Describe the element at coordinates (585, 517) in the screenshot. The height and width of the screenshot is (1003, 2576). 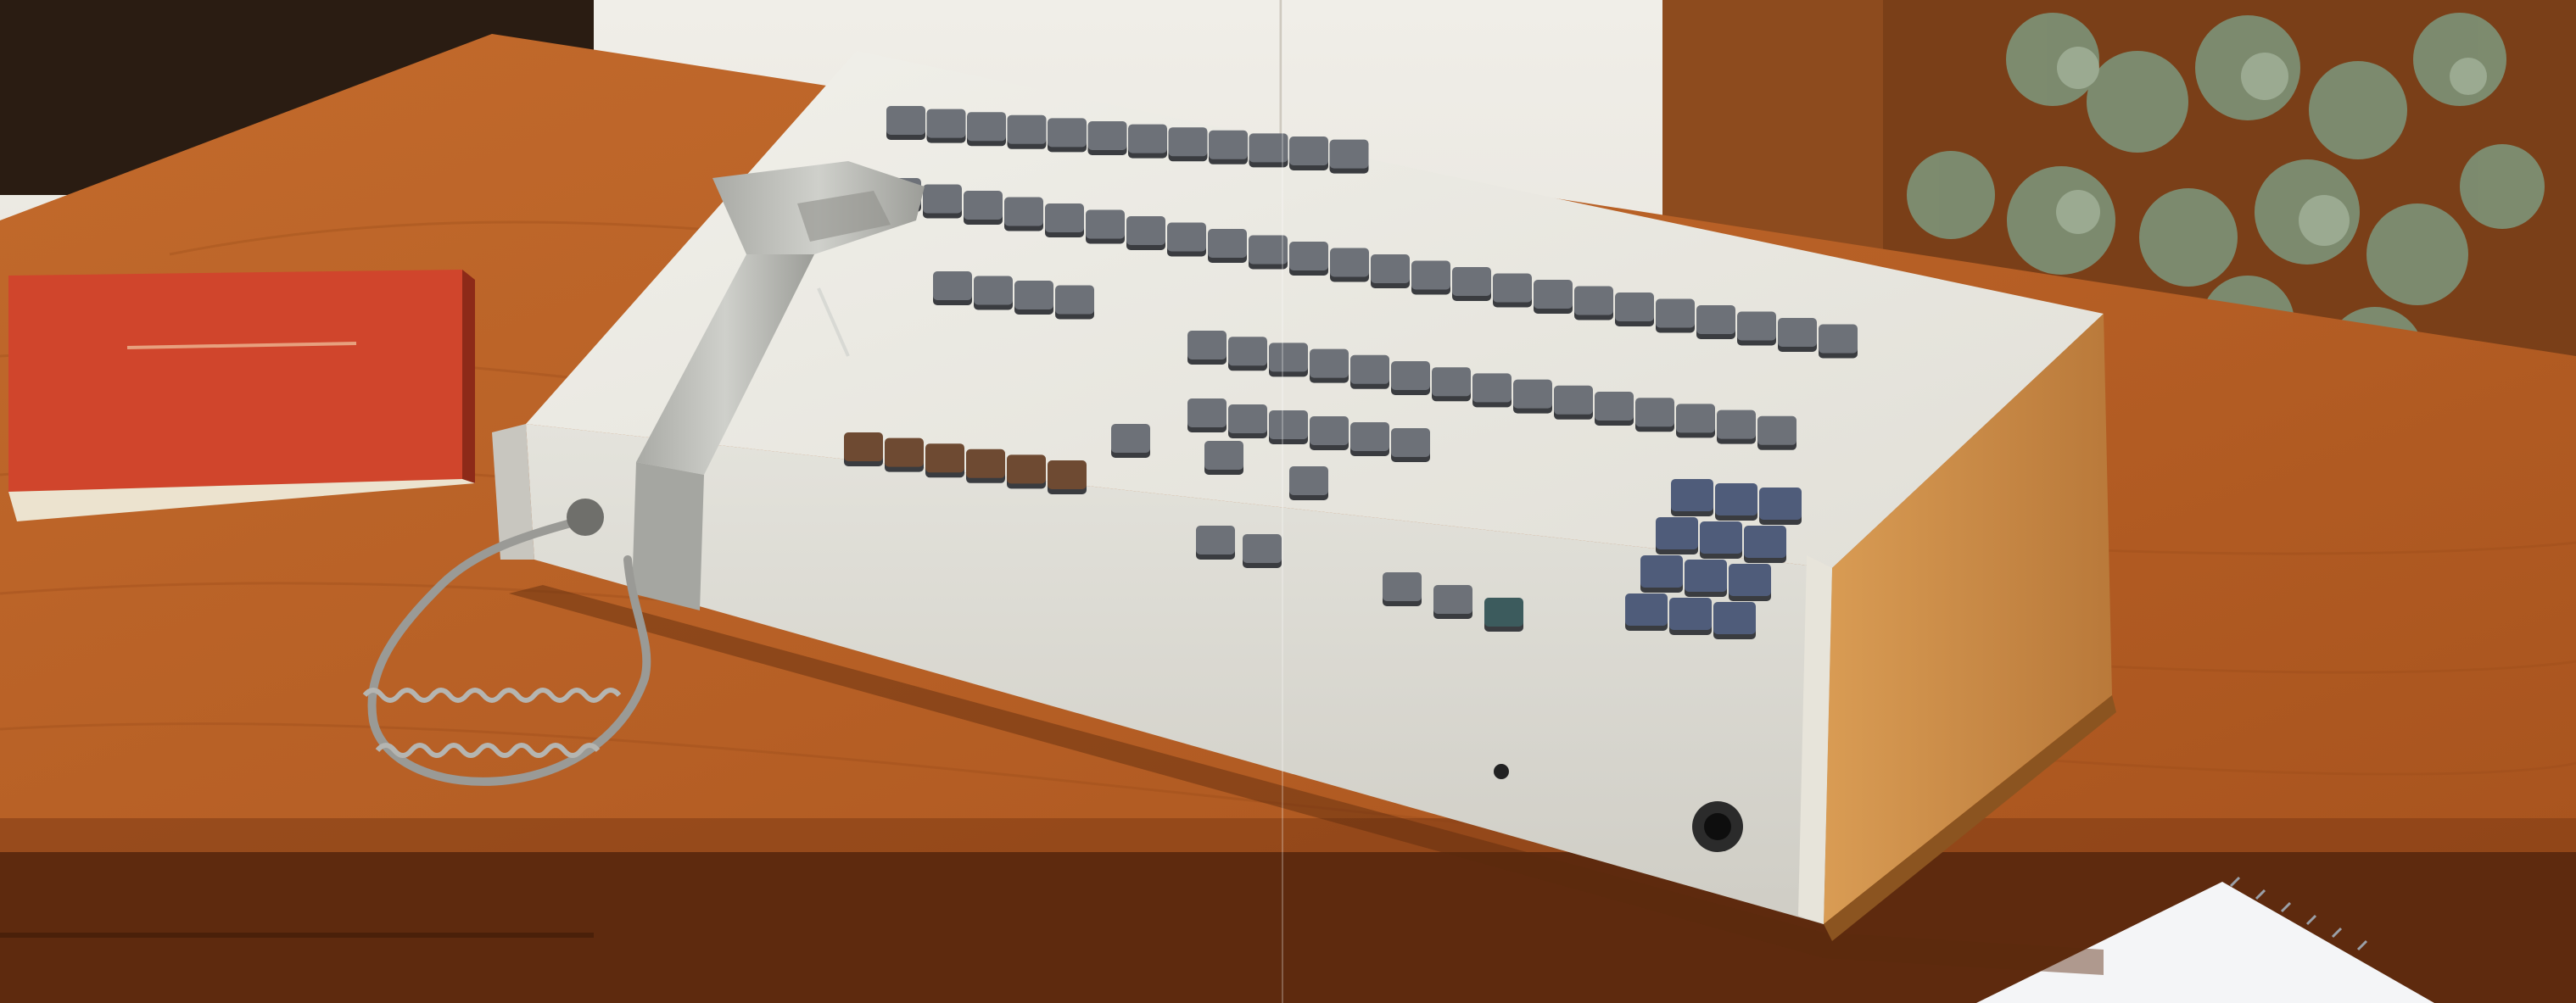
I see `cord-jack` at that location.